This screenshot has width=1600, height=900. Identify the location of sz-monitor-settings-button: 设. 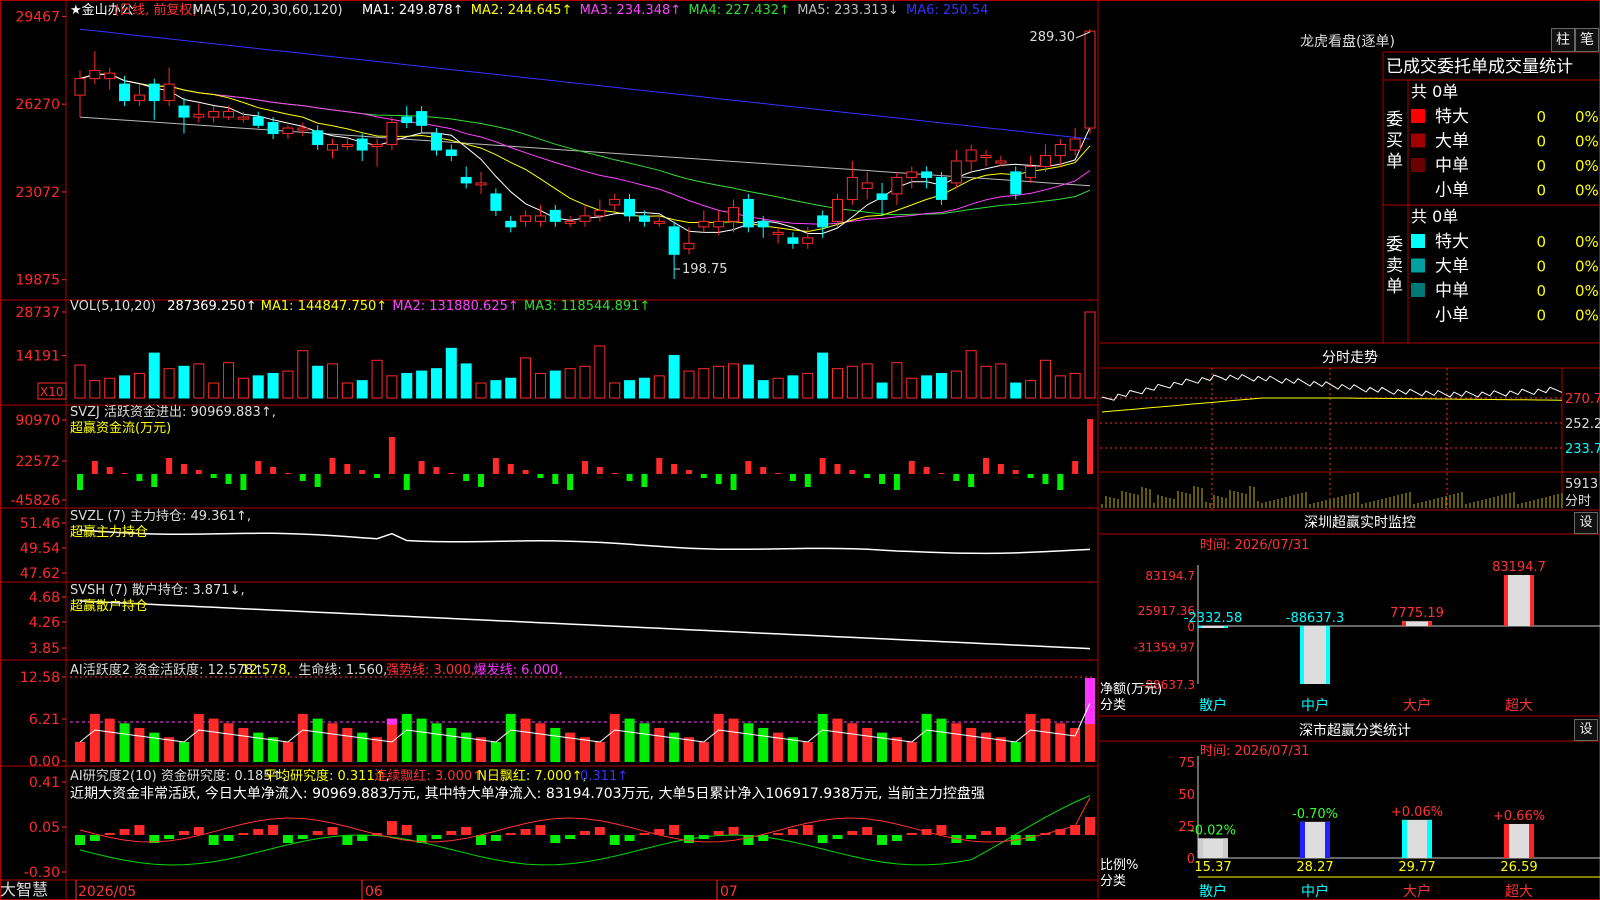
(1586, 523).